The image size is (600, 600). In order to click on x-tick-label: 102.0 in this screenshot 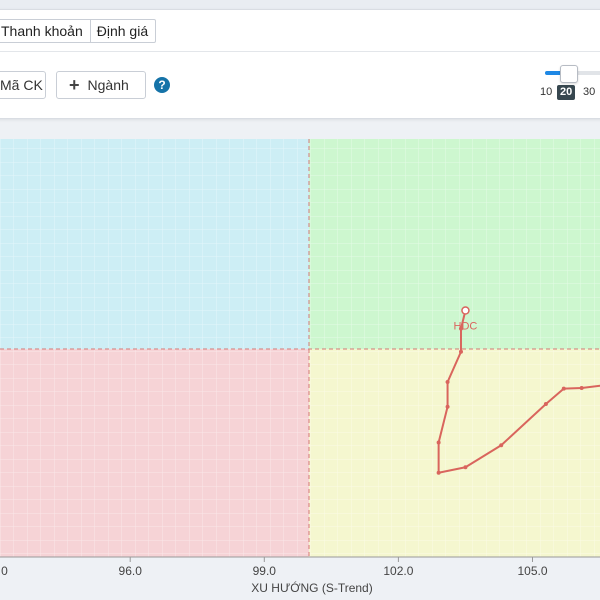, I will do `click(398, 571)`.